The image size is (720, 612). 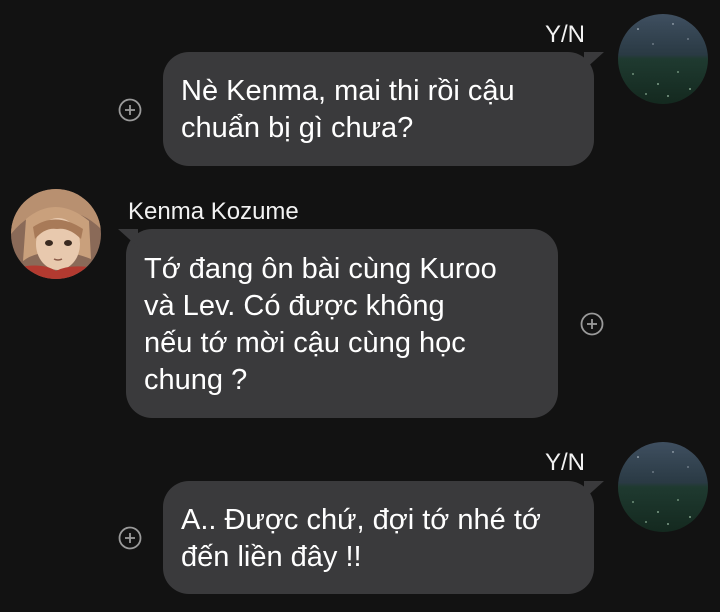 What do you see at coordinates (294, 306) in the screenshot?
I see `message-text-line: và Lev. Có được không` at bounding box center [294, 306].